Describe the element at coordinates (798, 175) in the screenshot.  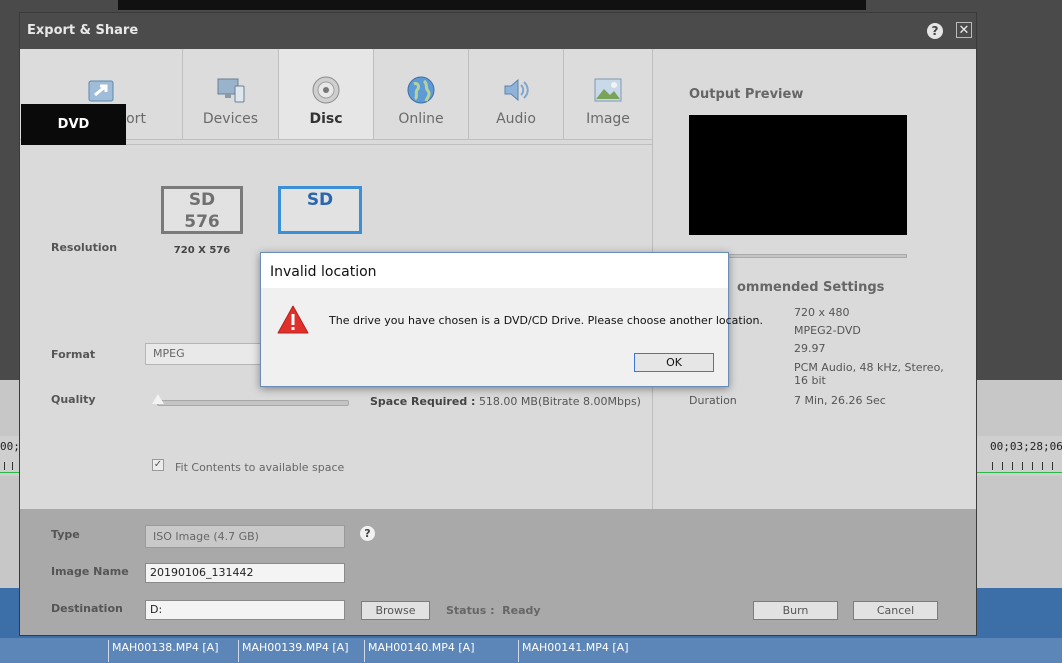
I see `output-preview-screen` at that location.